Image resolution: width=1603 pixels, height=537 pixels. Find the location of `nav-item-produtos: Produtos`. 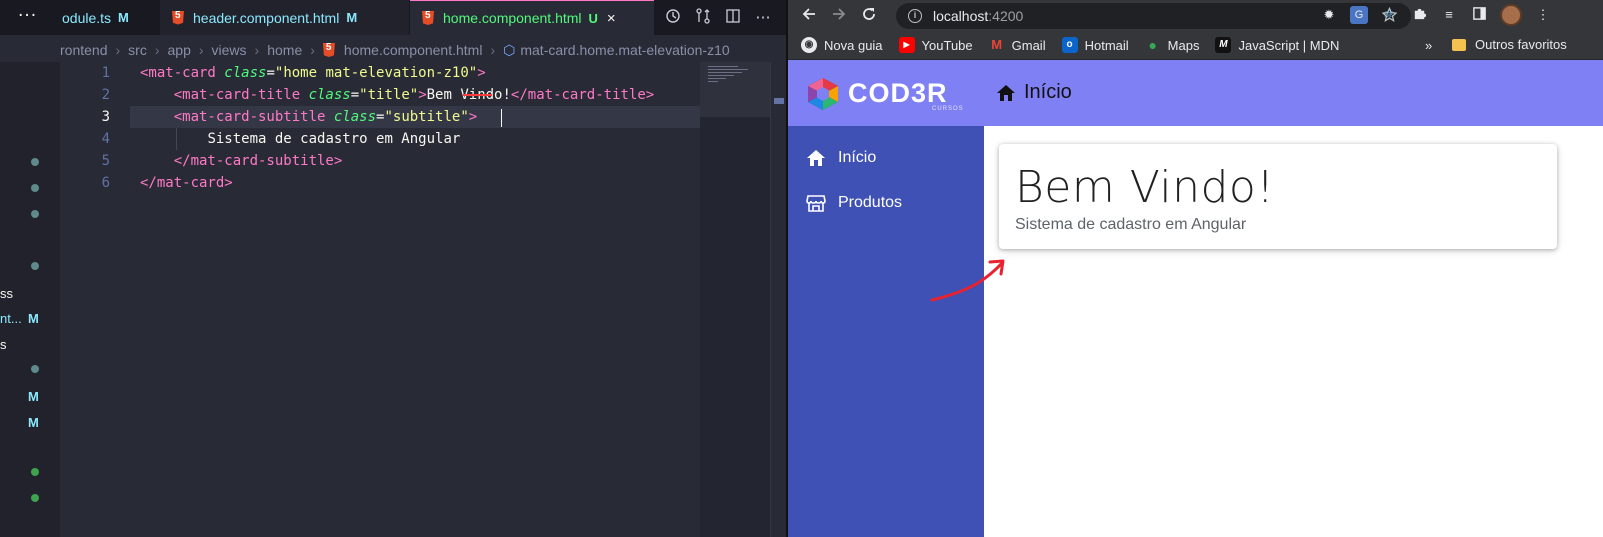

nav-item-produtos: Produtos is located at coordinates (854, 203).